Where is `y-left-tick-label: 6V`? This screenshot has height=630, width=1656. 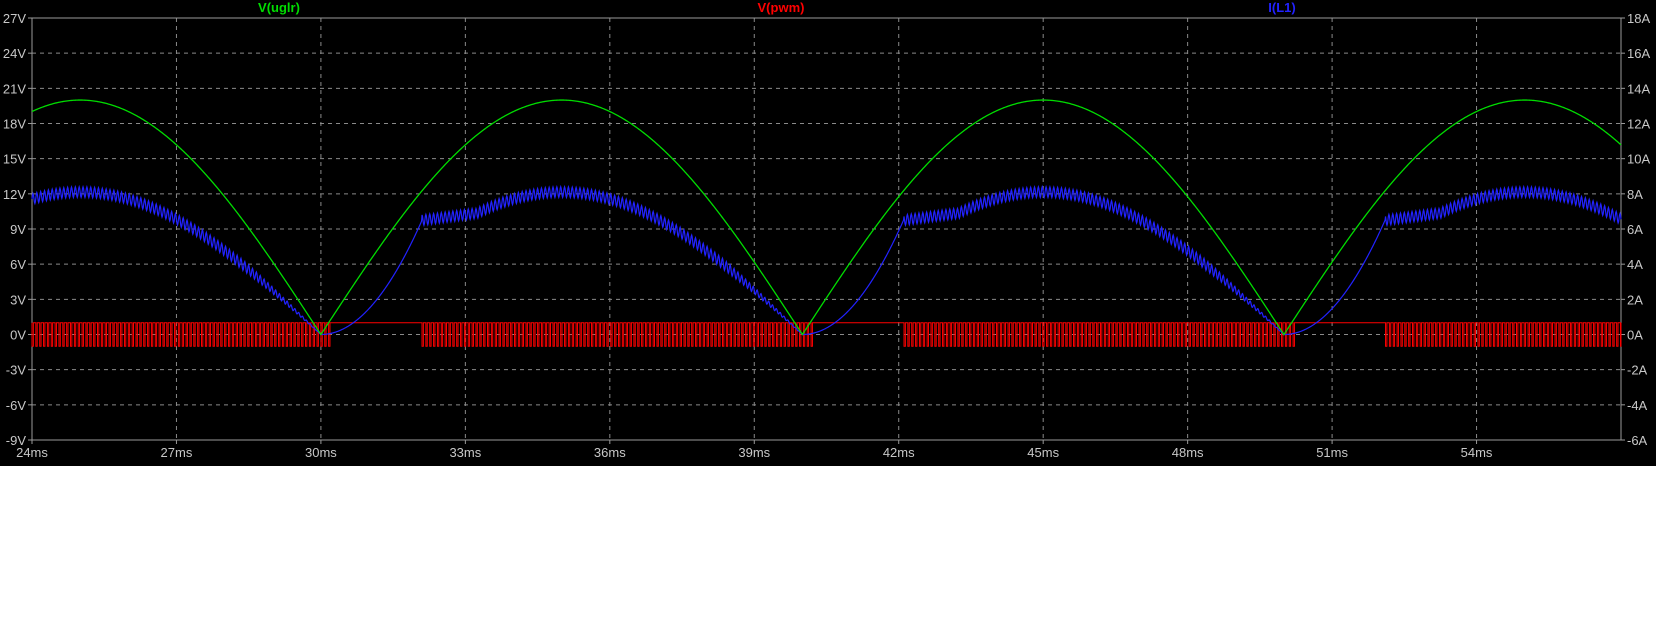 y-left-tick-label: 6V is located at coordinates (18, 264).